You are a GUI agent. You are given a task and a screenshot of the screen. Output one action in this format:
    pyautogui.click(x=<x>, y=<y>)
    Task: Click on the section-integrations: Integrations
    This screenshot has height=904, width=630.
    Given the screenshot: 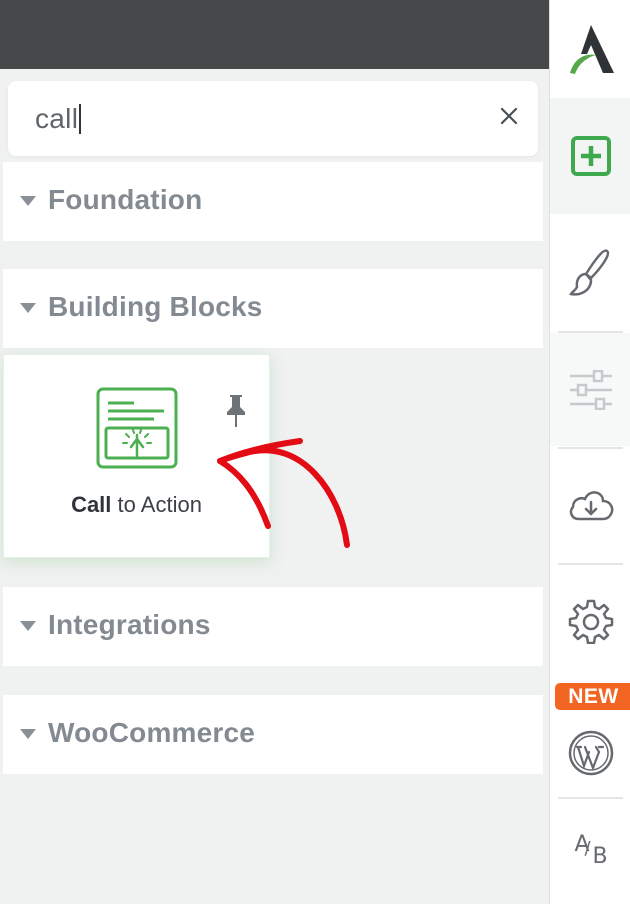 What is the action you would take?
    pyautogui.click(x=273, y=626)
    